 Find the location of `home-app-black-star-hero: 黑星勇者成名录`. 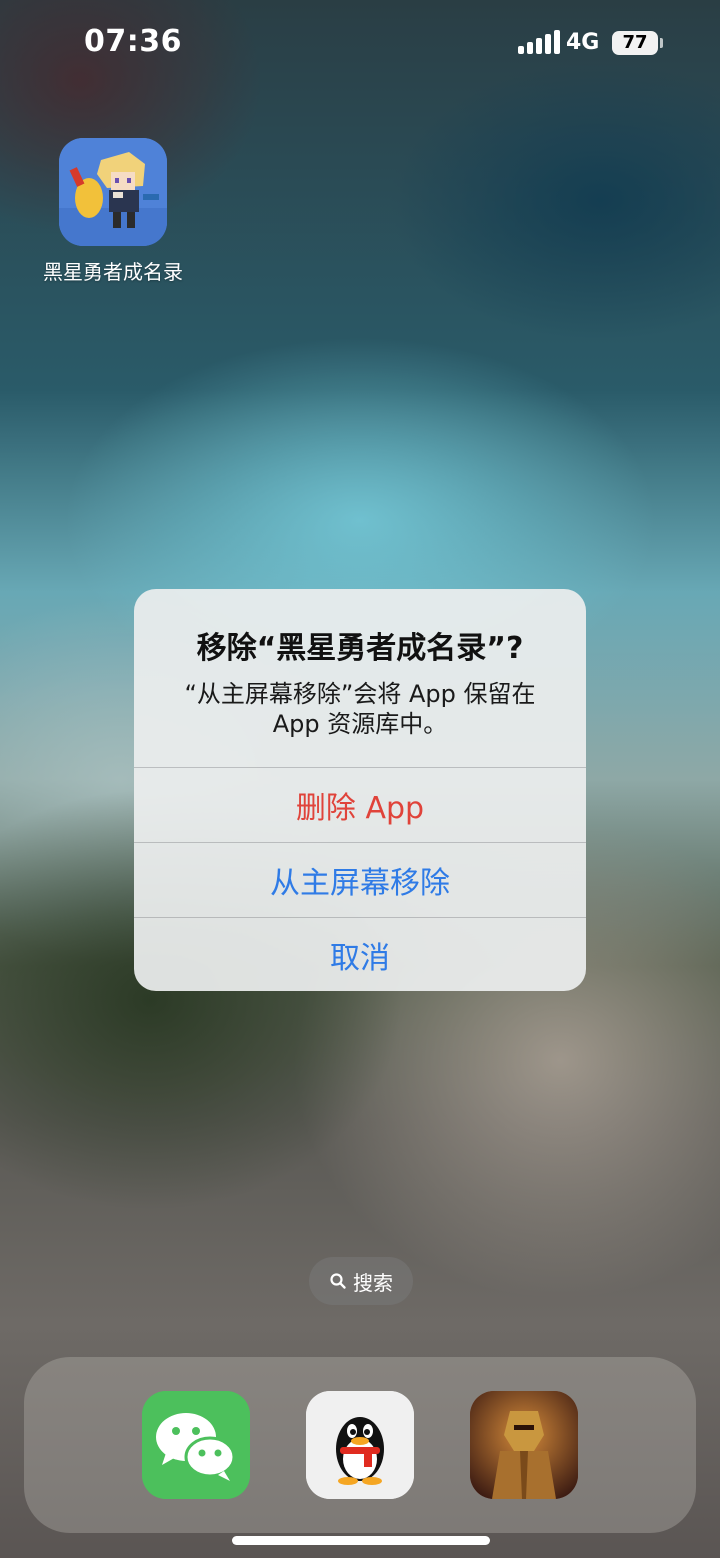

home-app-black-star-hero: 黑星勇者成名录 is located at coordinates (113, 211).